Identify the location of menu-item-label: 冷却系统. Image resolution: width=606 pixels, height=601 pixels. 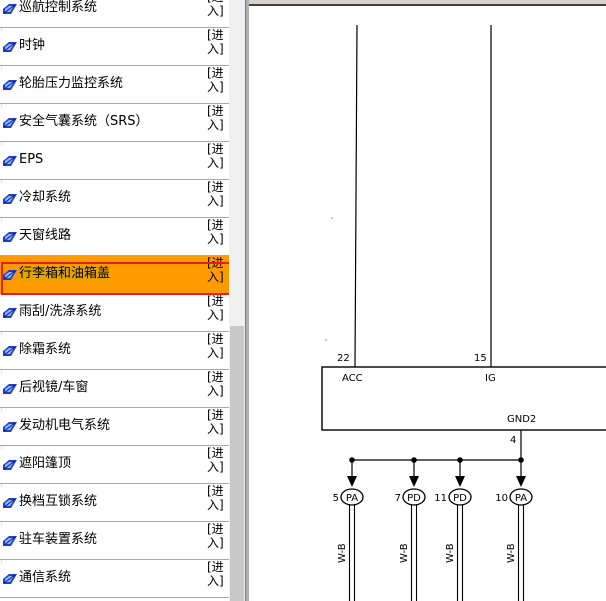
(45, 197).